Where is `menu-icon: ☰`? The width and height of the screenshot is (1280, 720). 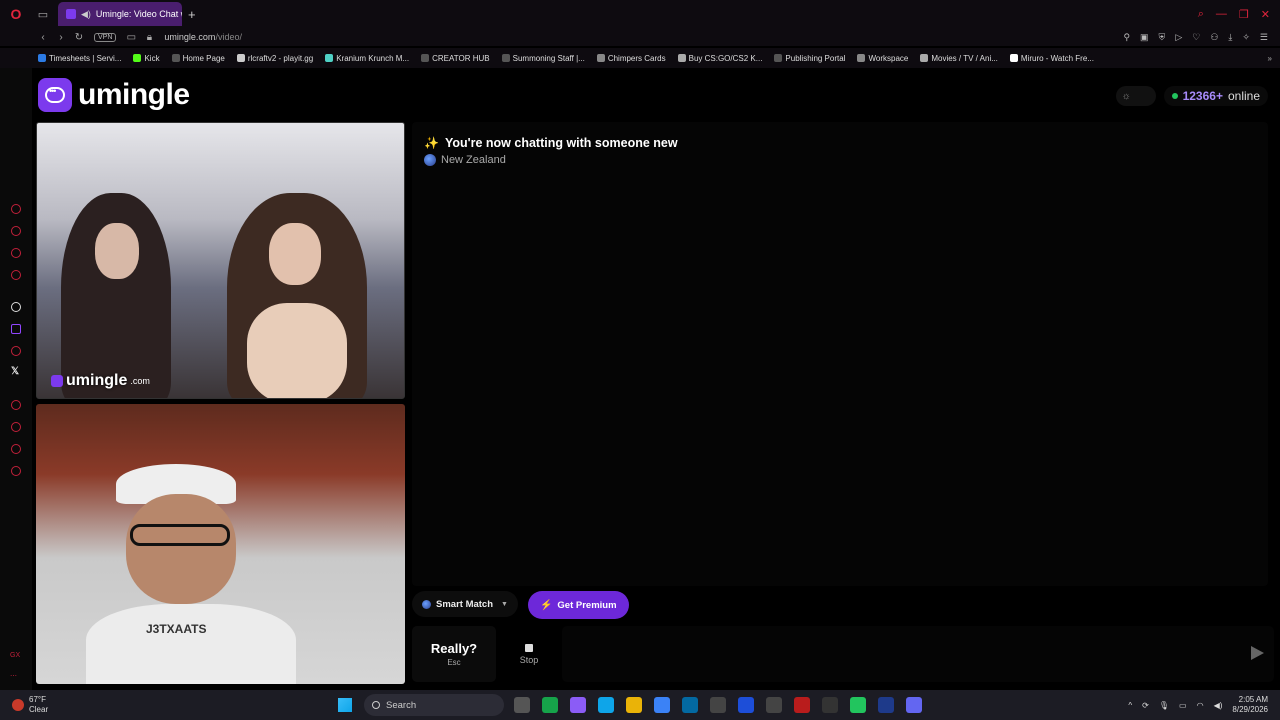 menu-icon: ☰ is located at coordinates (1264, 37).